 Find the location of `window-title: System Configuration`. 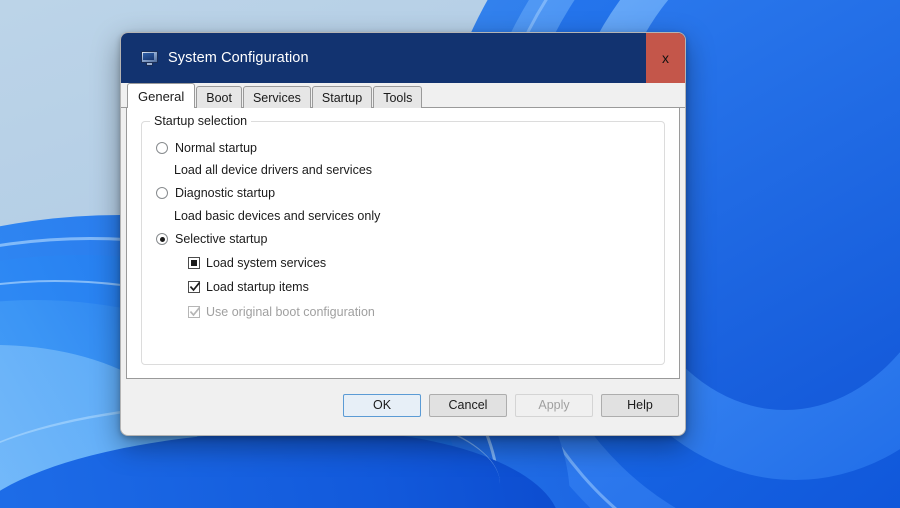

window-title: System Configuration is located at coordinates (238, 58).